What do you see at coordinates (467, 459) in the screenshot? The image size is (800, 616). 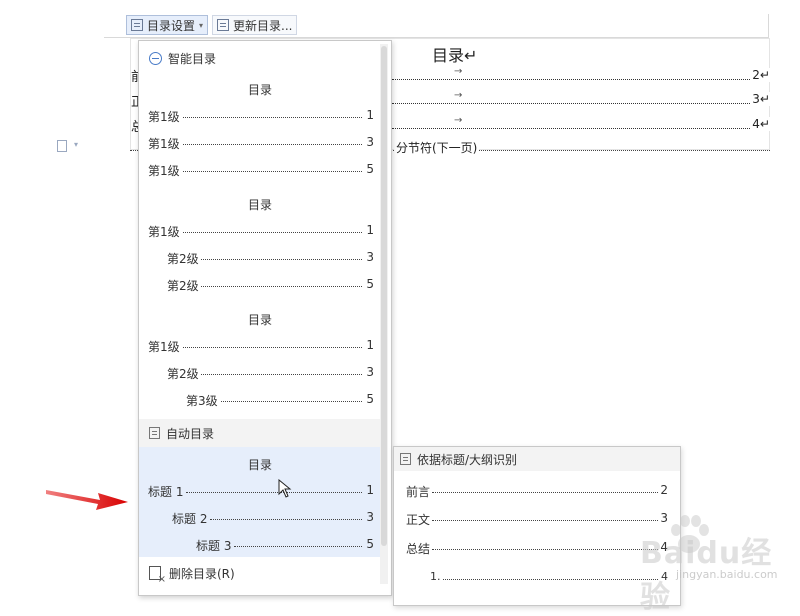 I see `submenu-header-label: 依据标题/大纲识别` at bounding box center [467, 459].